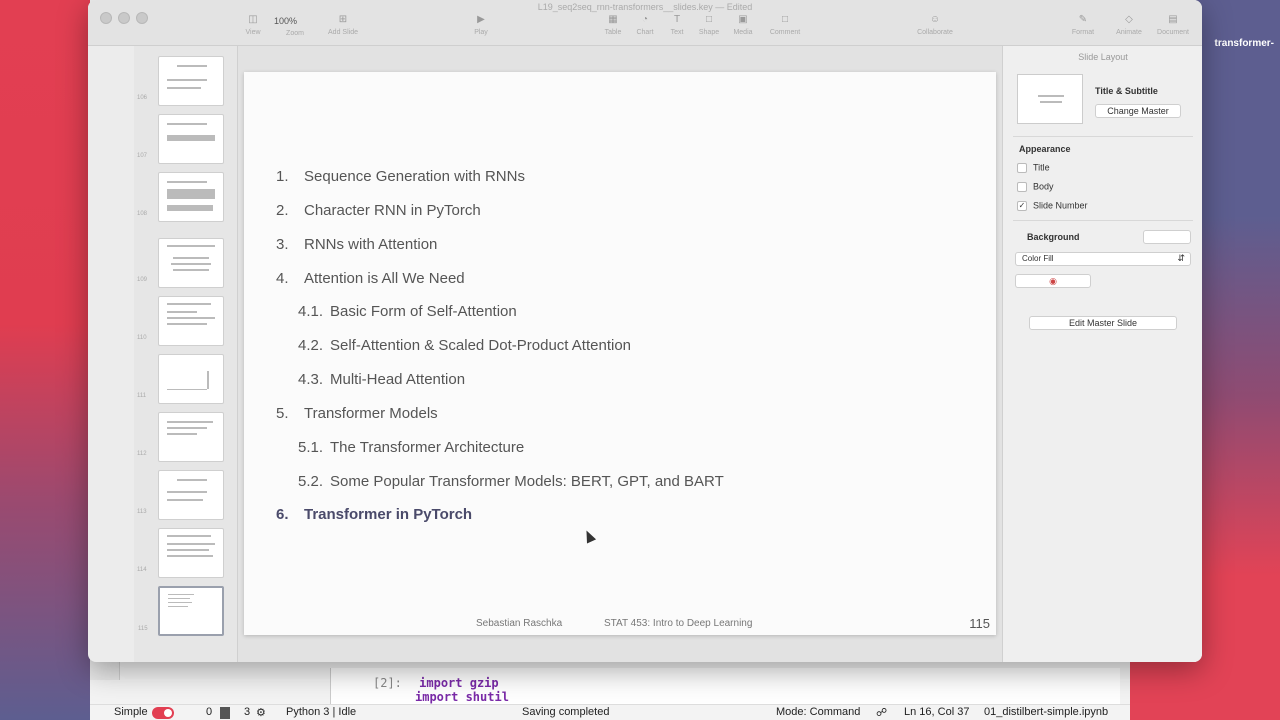  Describe the element at coordinates (459, 683) in the screenshot. I see `code-line: import gzip` at that location.